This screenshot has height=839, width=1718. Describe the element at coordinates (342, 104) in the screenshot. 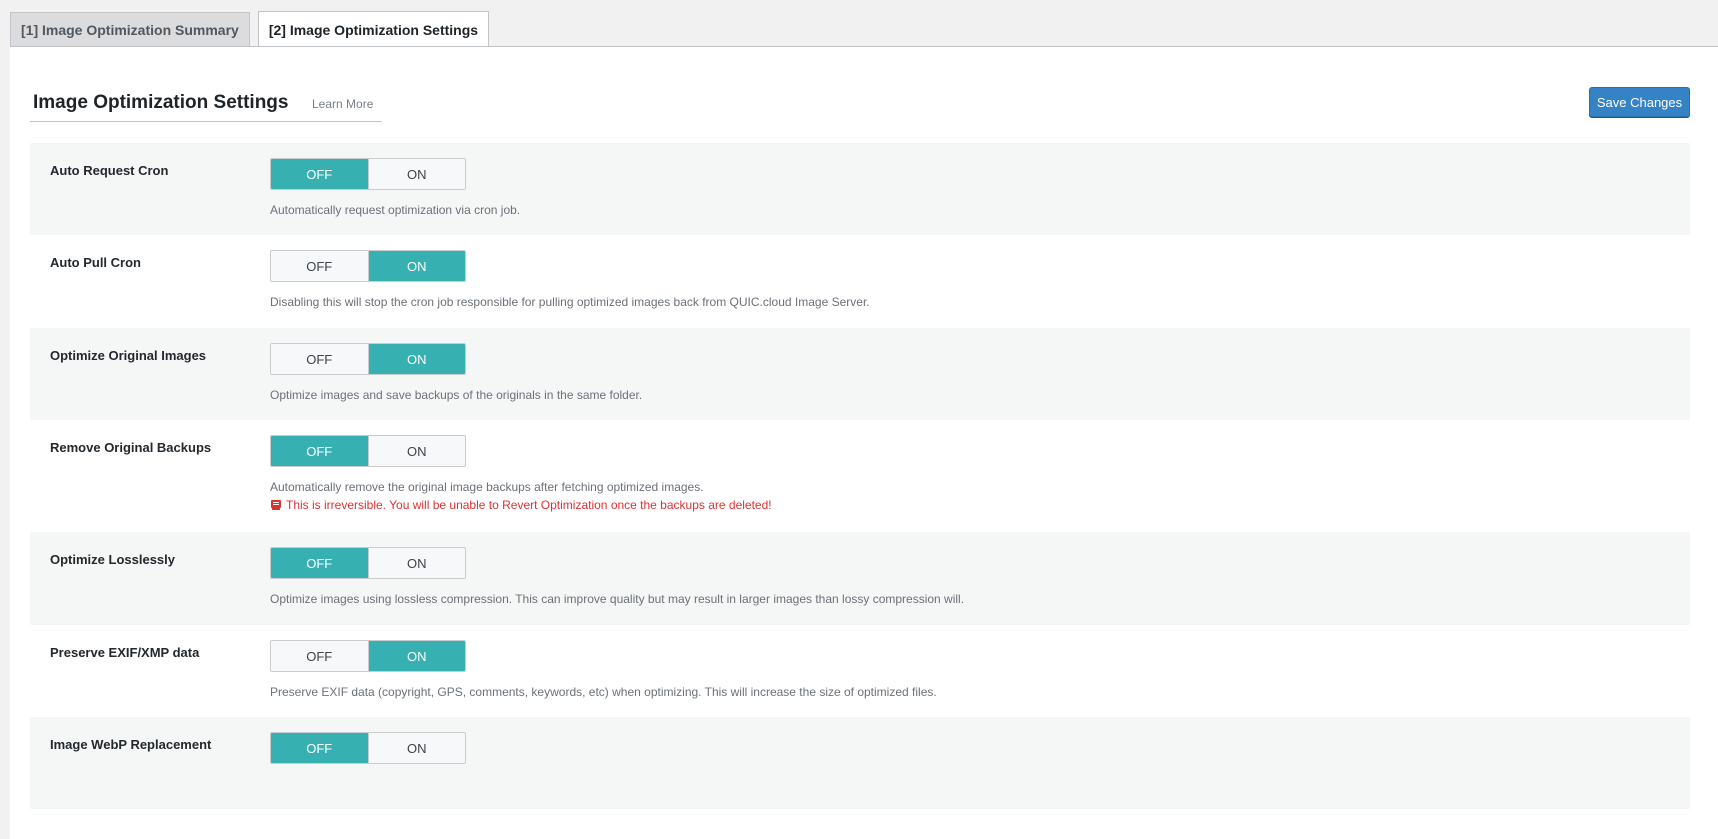

I see `learn-more-link: Learn More` at that location.